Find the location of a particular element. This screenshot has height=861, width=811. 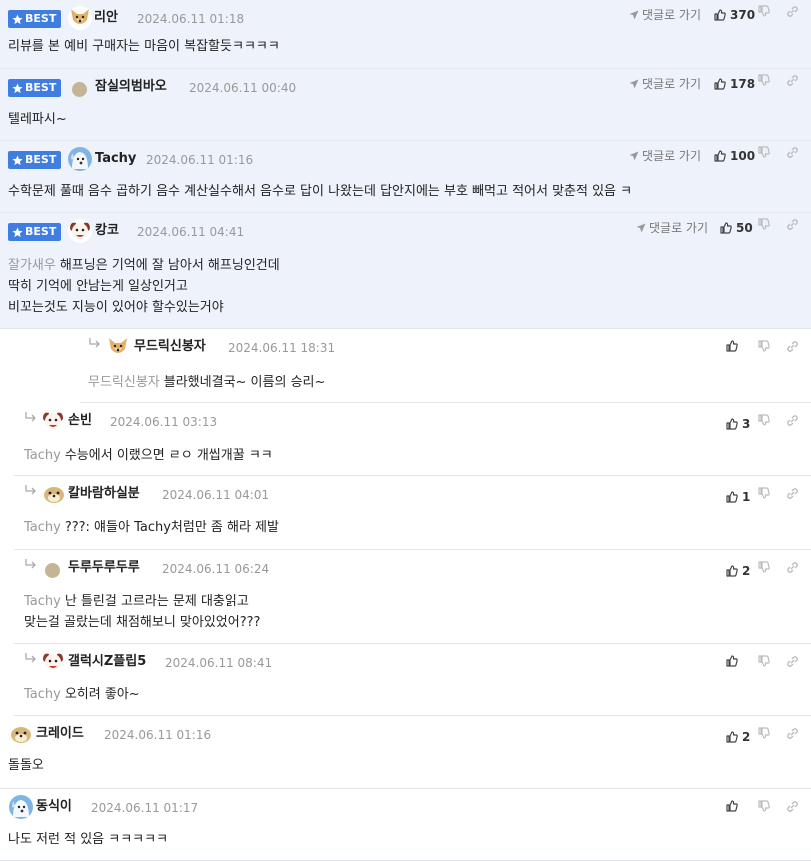

like-count: 2 is located at coordinates (746, 737).